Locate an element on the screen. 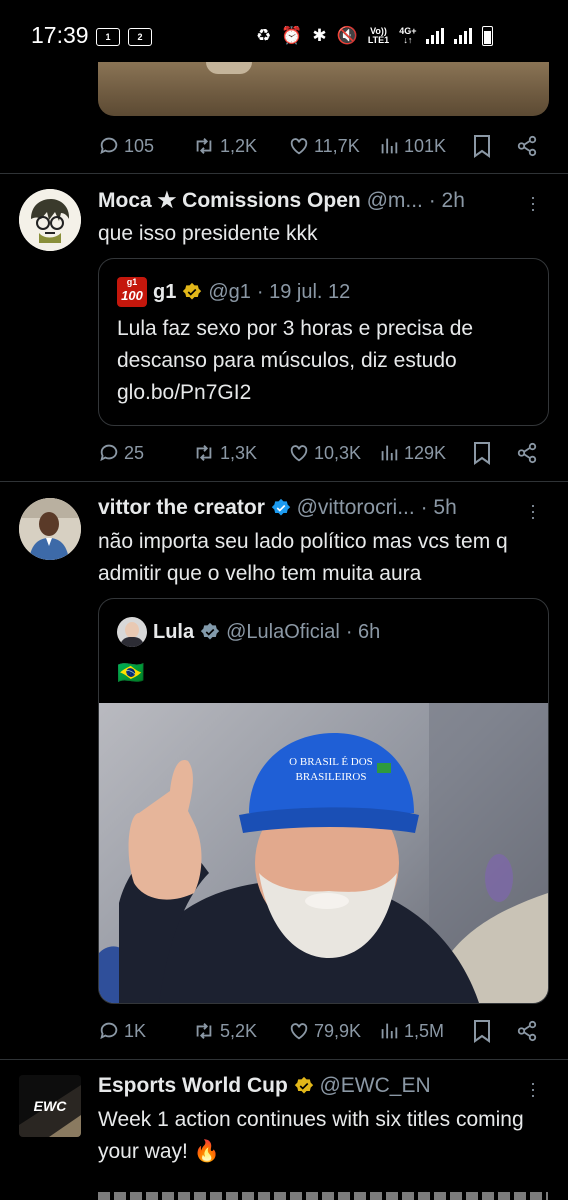 This screenshot has width=568, height=1200. quoted-author-name: Lula is located at coordinates (174, 631).